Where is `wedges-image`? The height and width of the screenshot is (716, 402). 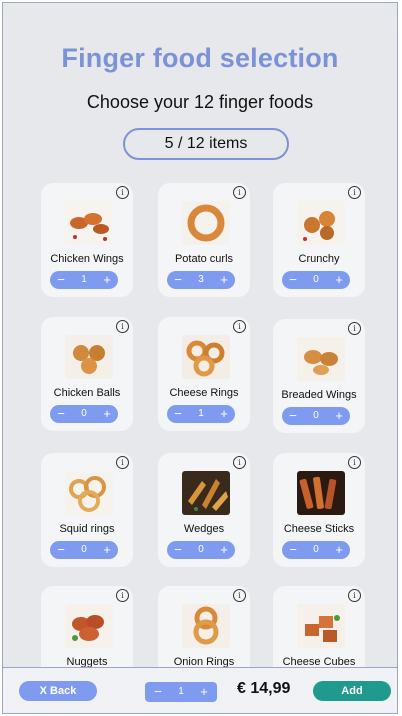 wedges-image is located at coordinates (206, 493).